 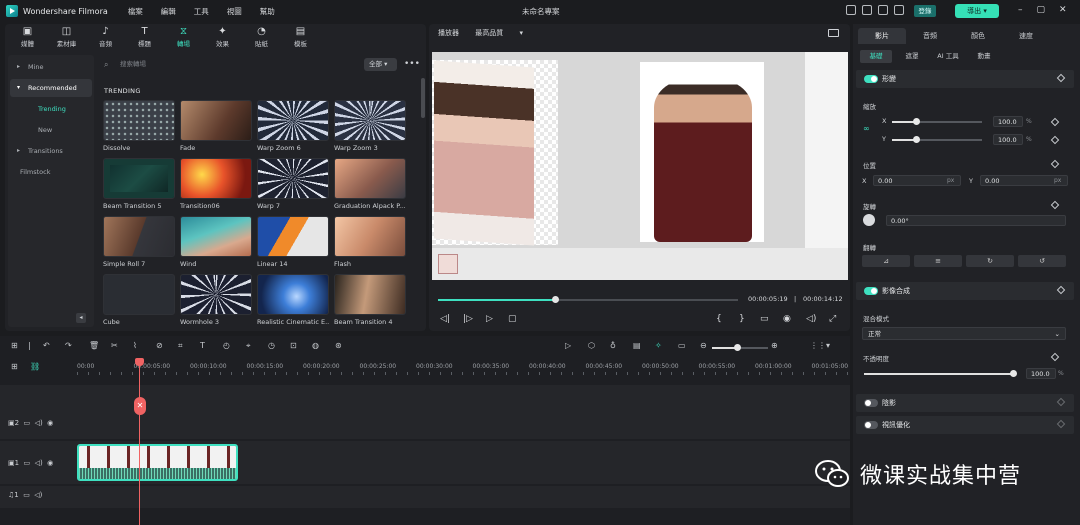 What do you see at coordinates (1041, 10) in the screenshot?
I see `maximize-icon: ▢` at bounding box center [1041, 10].